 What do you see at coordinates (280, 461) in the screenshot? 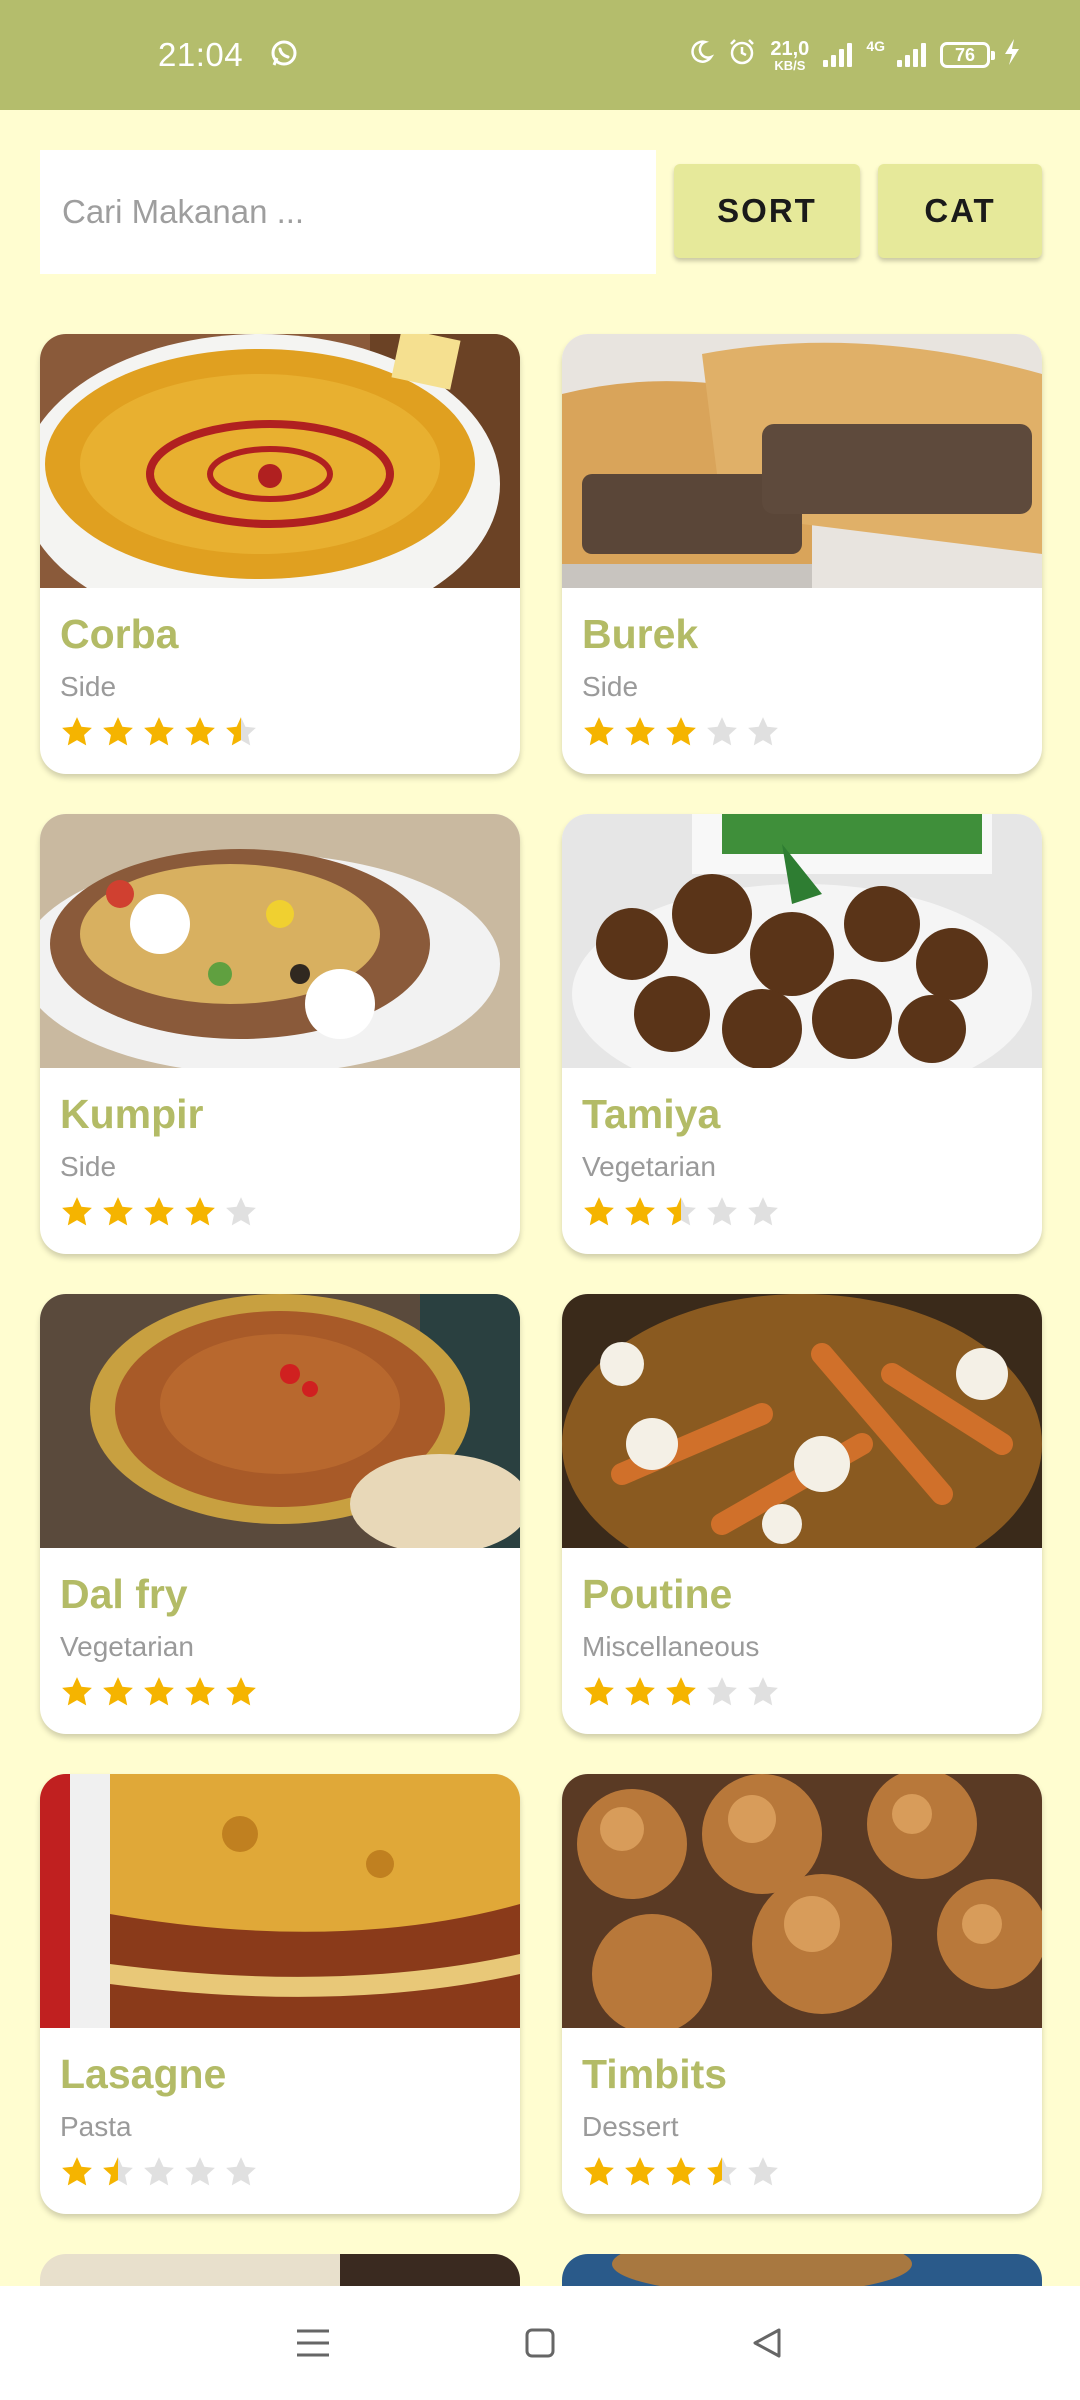
I see `meal-image-corba` at bounding box center [280, 461].